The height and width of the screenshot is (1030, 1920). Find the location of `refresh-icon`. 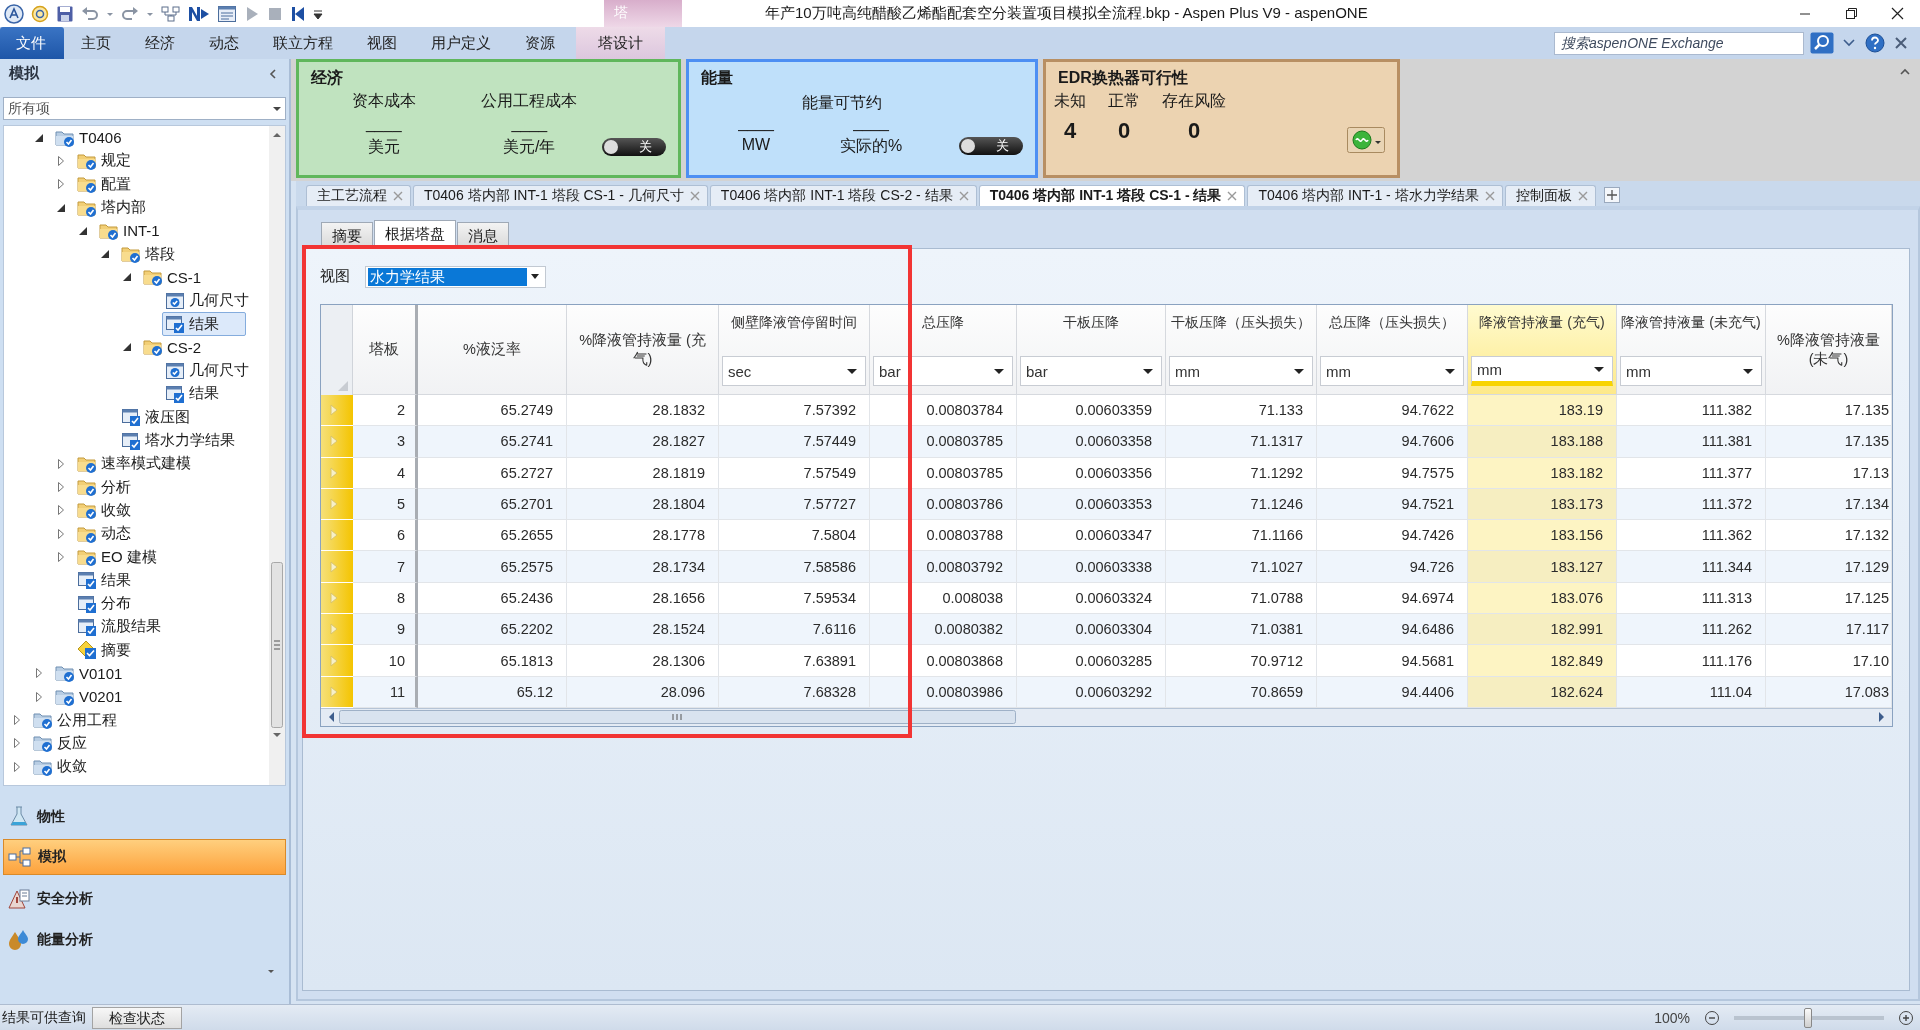

refresh-icon is located at coordinates (40, 13).